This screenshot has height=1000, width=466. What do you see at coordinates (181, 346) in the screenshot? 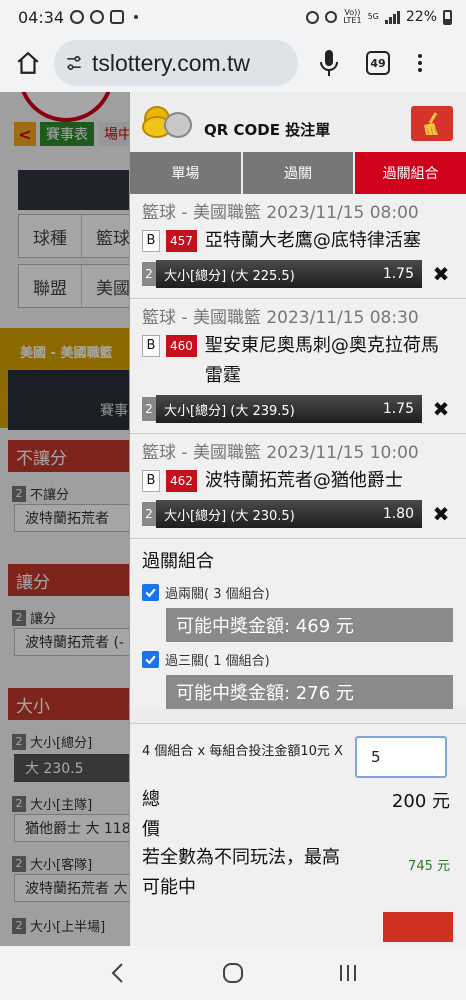
I see `game-number-badge: 460` at bounding box center [181, 346].